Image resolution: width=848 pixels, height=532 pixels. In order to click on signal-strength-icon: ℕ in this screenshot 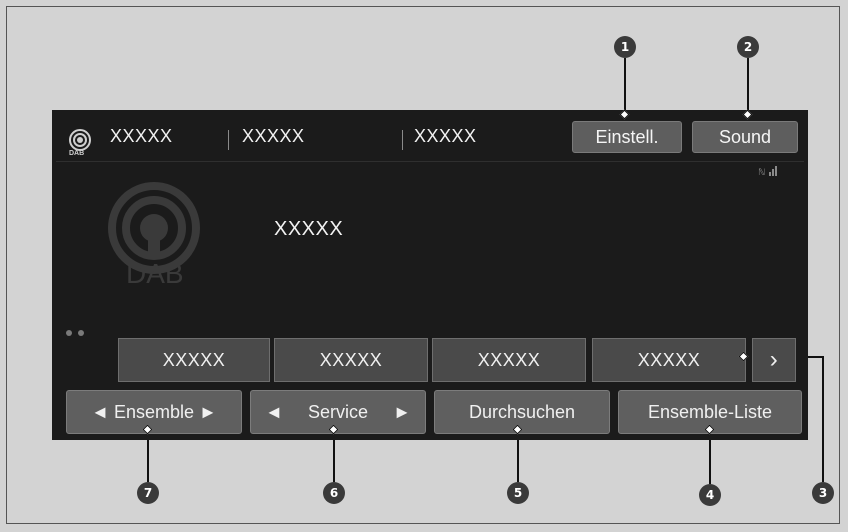, I will do `click(767, 172)`.